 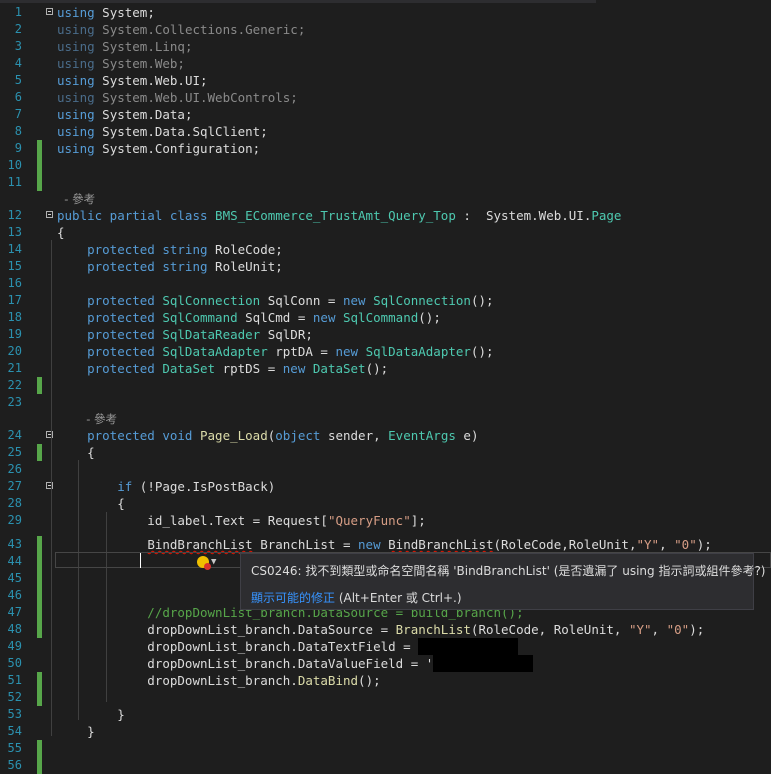 I want to click on code-token: new, so click(x=297, y=368).